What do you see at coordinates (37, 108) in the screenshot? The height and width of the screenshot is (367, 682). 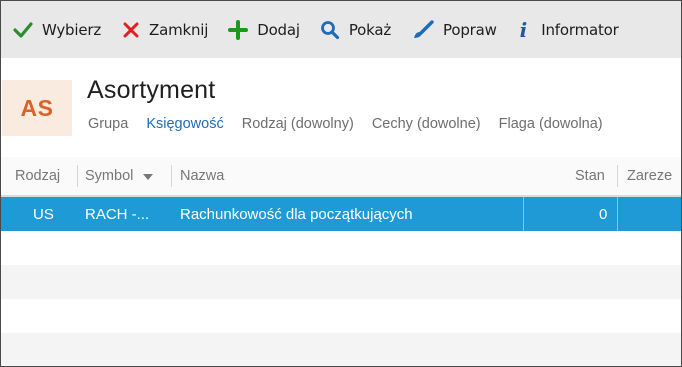 I see `module-badge: AS` at bounding box center [37, 108].